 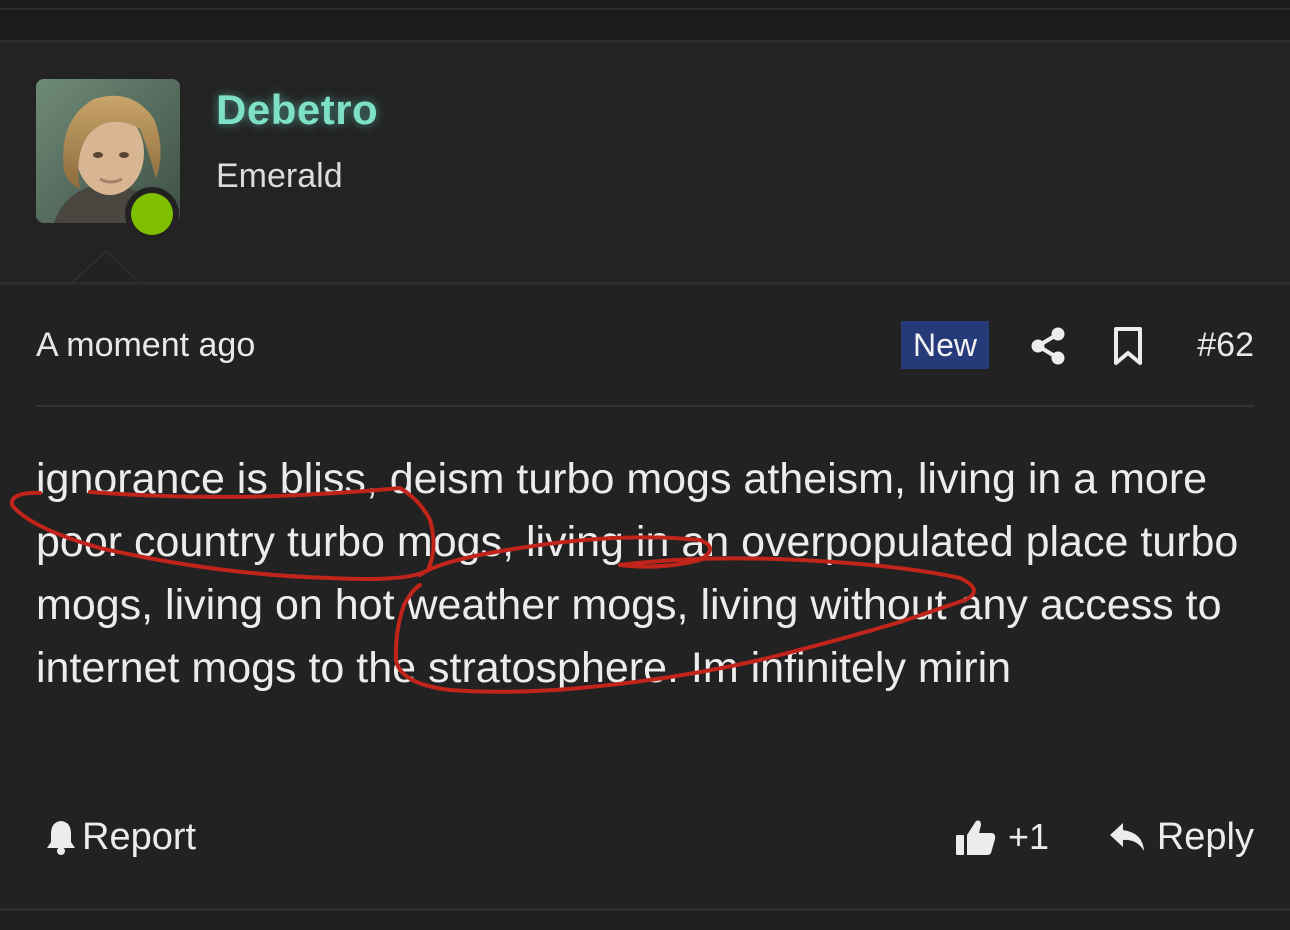 What do you see at coordinates (976, 837) in the screenshot?
I see `thumbs-up-icon` at bounding box center [976, 837].